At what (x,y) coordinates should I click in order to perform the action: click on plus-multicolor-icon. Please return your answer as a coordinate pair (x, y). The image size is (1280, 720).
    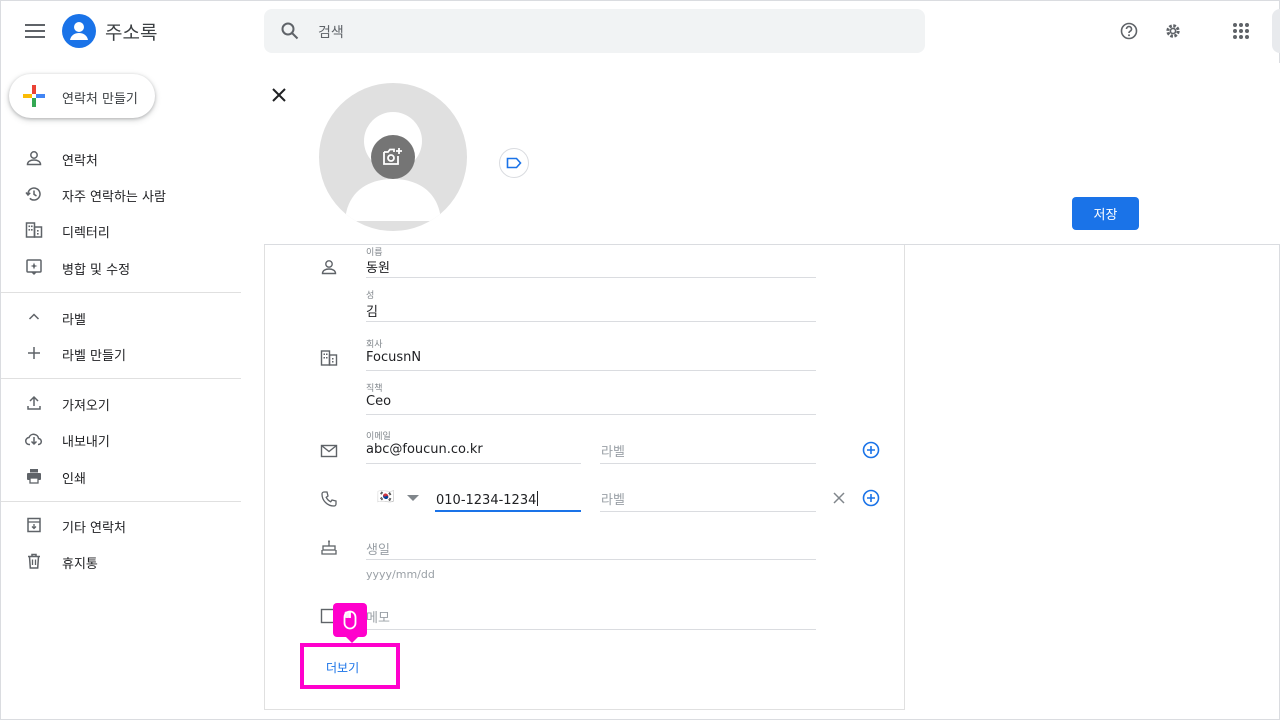
    Looking at the image, I should click on (34, 96).